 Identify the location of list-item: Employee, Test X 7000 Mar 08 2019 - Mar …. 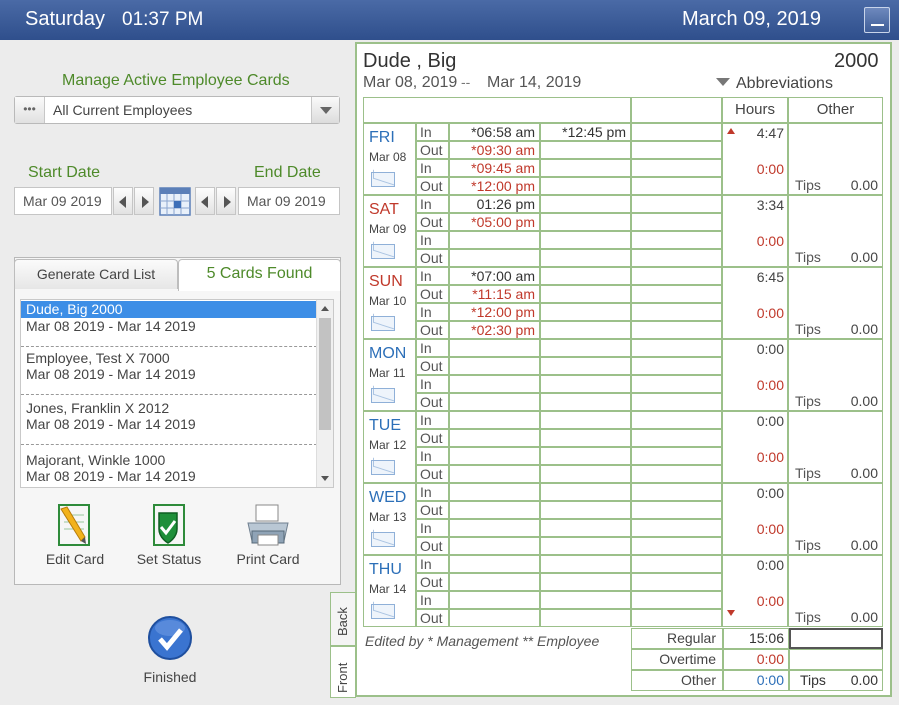
(169, 371).